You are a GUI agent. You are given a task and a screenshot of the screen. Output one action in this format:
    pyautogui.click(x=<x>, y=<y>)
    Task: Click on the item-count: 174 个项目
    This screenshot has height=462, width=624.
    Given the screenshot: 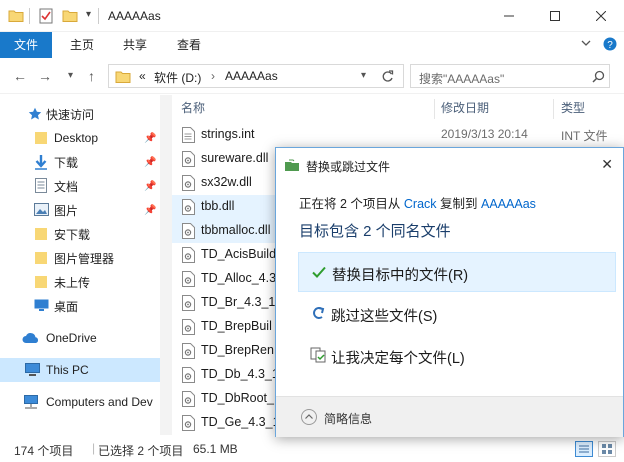 What is the action you would take?
    pyautogui.click(x=44, y=451)
    